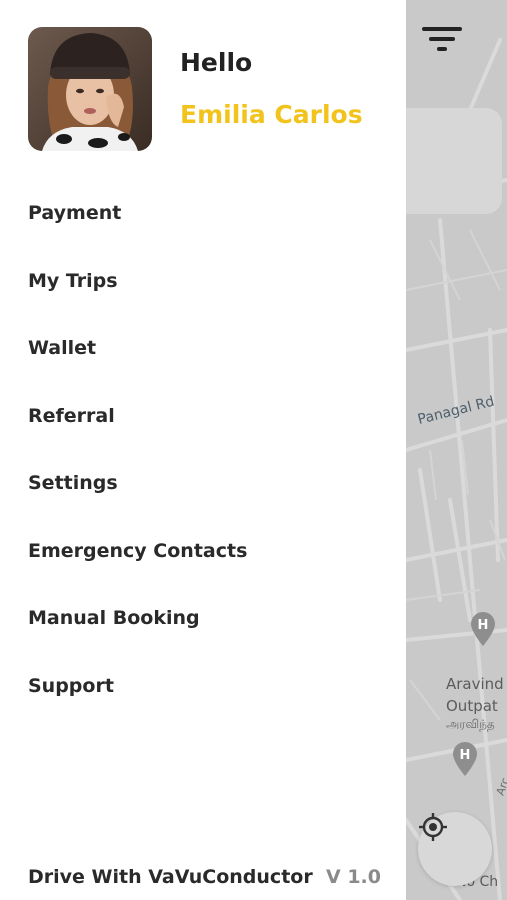  What do you see at coordinates (433, 827) in the screenshot?
I see `crosshair-icon` at bounding box center [433, 827].